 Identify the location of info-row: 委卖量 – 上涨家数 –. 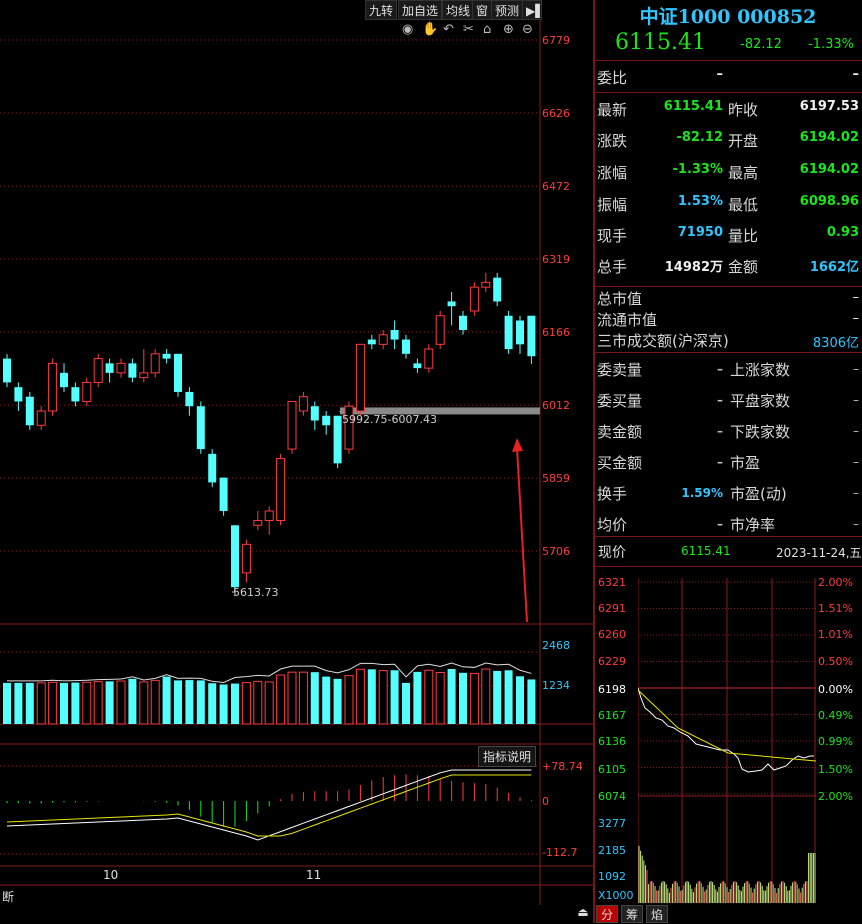
(728, 370).